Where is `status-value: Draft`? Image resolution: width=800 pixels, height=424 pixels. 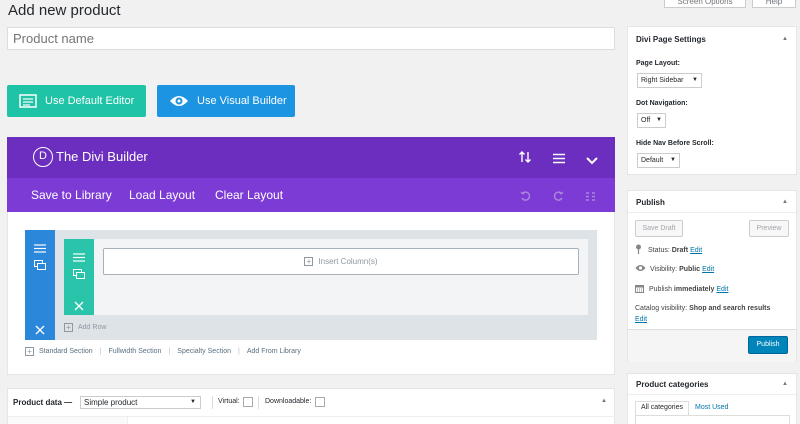
status-value: Draft is located at coordinates (680, 250).